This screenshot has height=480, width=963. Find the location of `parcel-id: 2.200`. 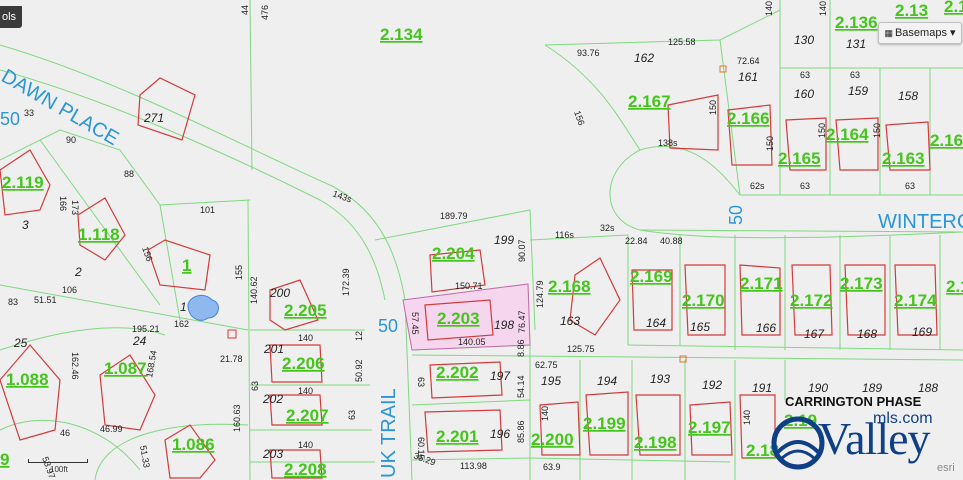

parcel-id: 2.200 is located at coordinates (552, 439).